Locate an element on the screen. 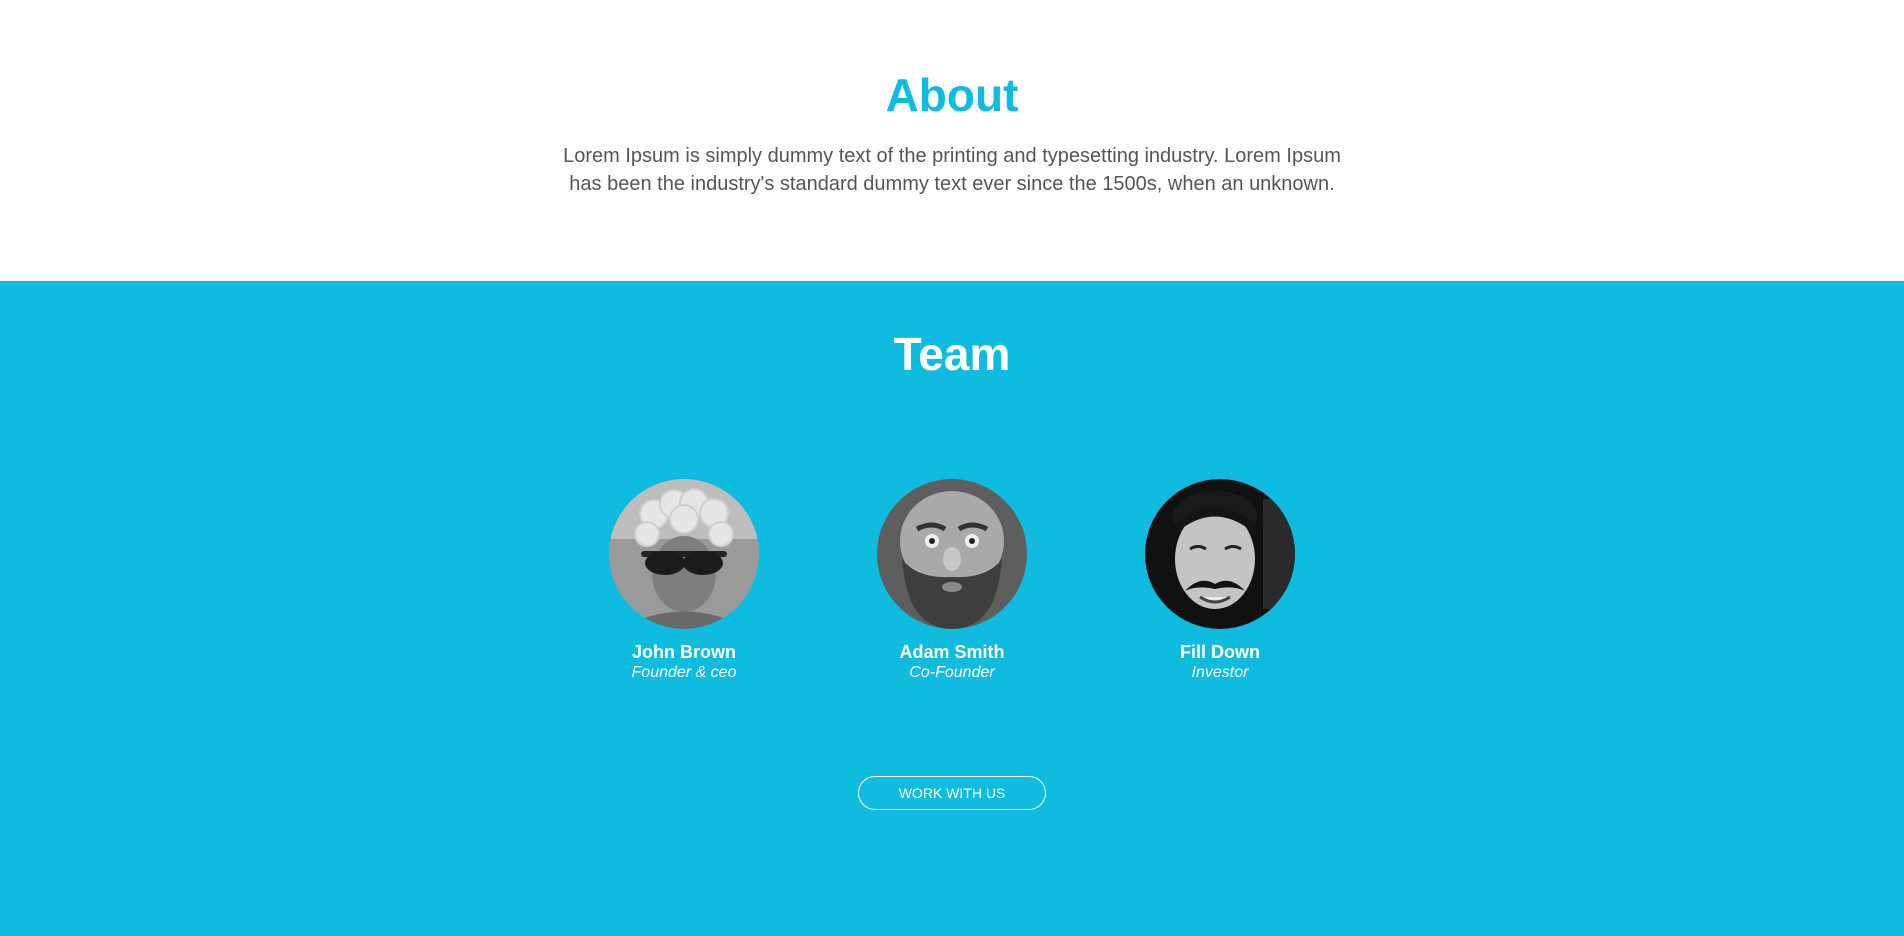 The width and height of the screenshot is (1904, 936). team-member-card: John Brown Founder & ceo is located at coordinates (684, 581).